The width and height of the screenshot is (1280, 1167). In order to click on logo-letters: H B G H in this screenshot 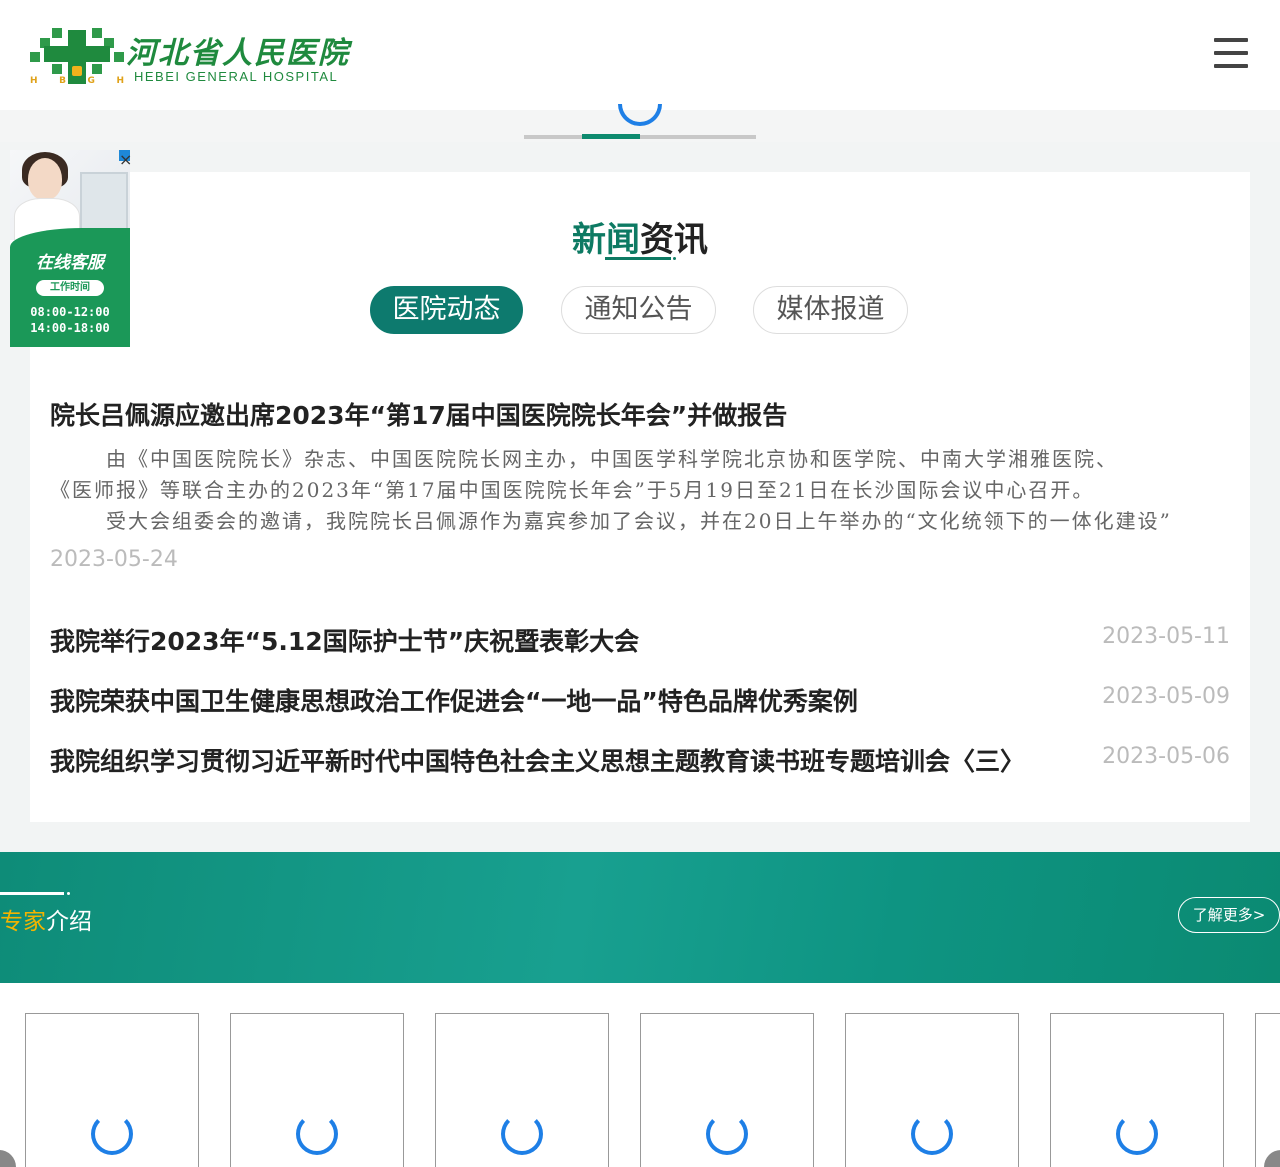, I will do `click(77, 81)`.